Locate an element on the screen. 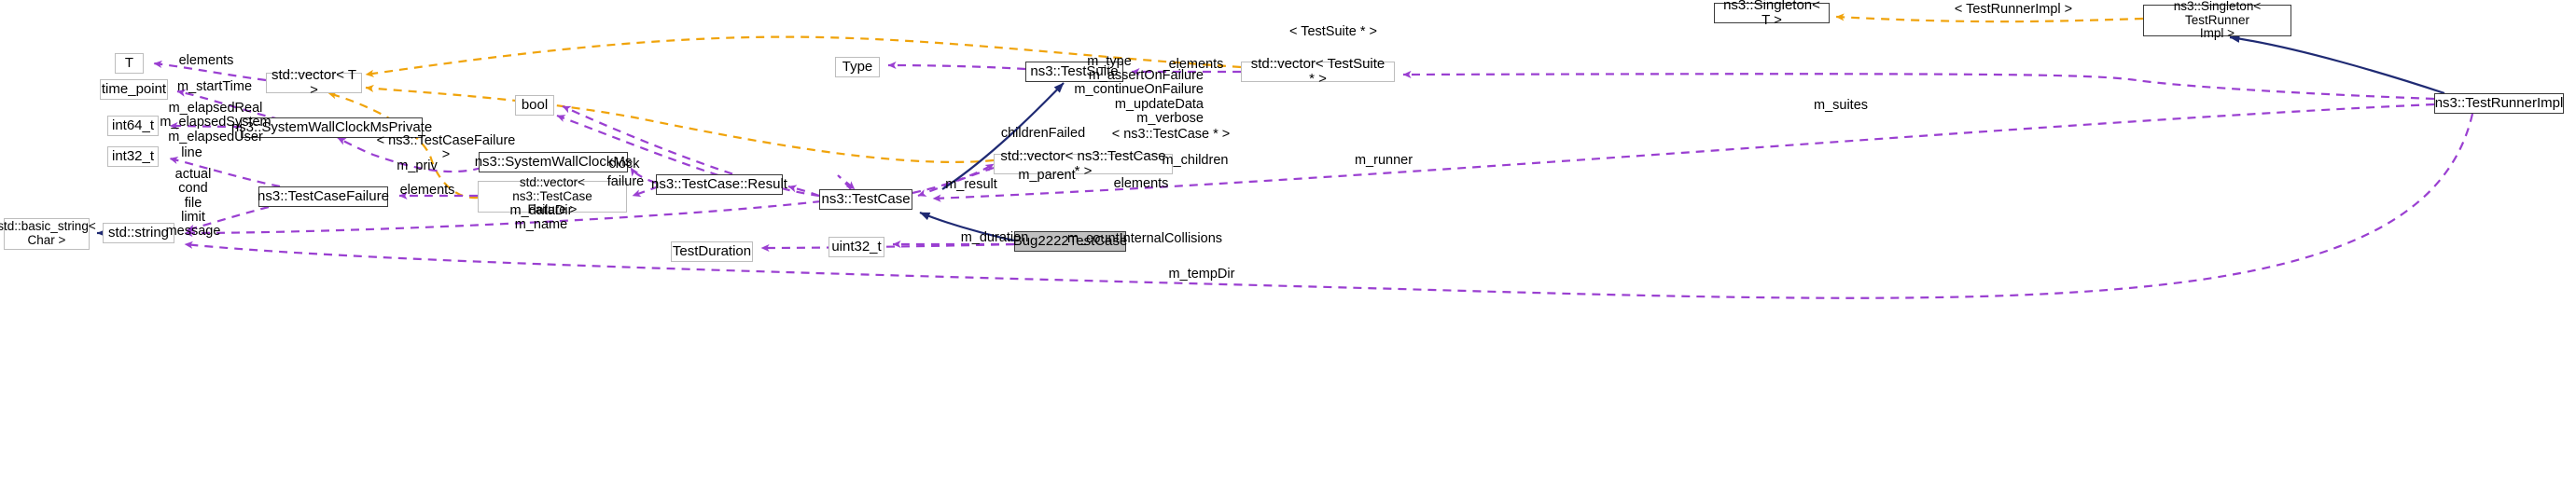 The image size is (2576, 495). edge-label-m-duration: m_duration is located at coordinates (994, 237).